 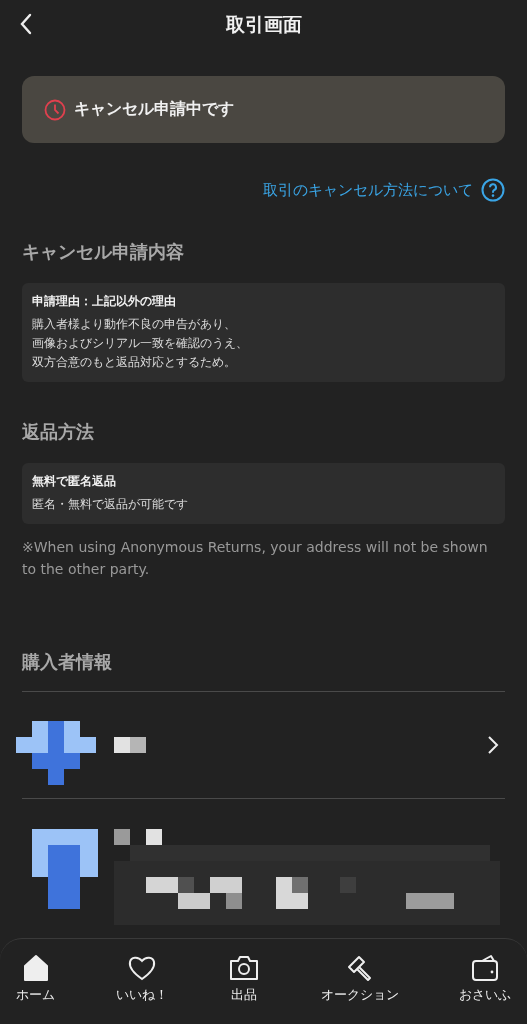 I want to click on status-text: キャンセル申請中です, so click(x=154, y=109).